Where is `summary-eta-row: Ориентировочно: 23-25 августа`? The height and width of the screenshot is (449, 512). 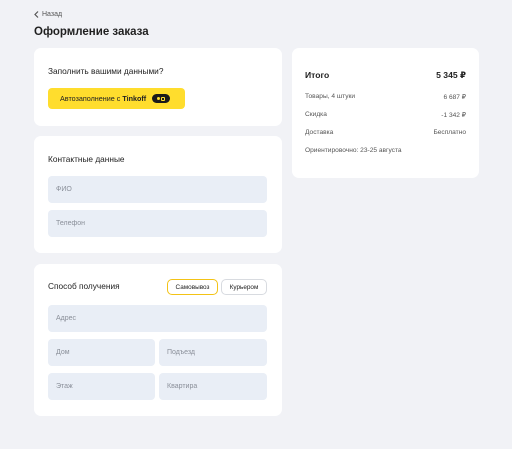 summary-eta-row: Ориентировочно: 23-25 августа is located at coordinates (385, 150).